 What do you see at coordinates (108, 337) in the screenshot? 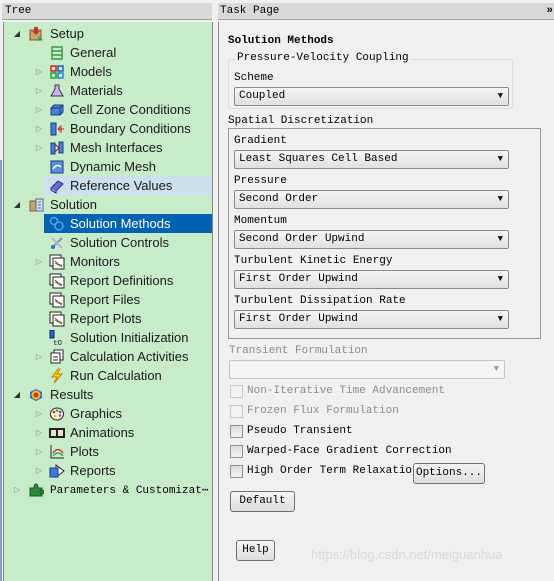
I see `tree-item-solution-initialization: t:0 Solution Initialization` at bounding box center [108, 337].